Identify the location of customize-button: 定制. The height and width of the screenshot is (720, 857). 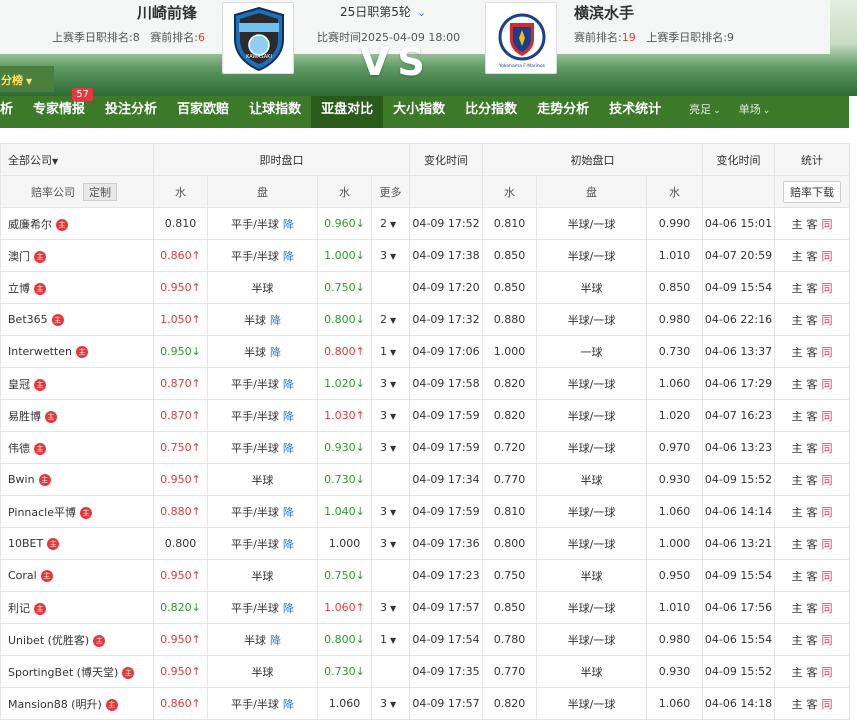
(100, 191).